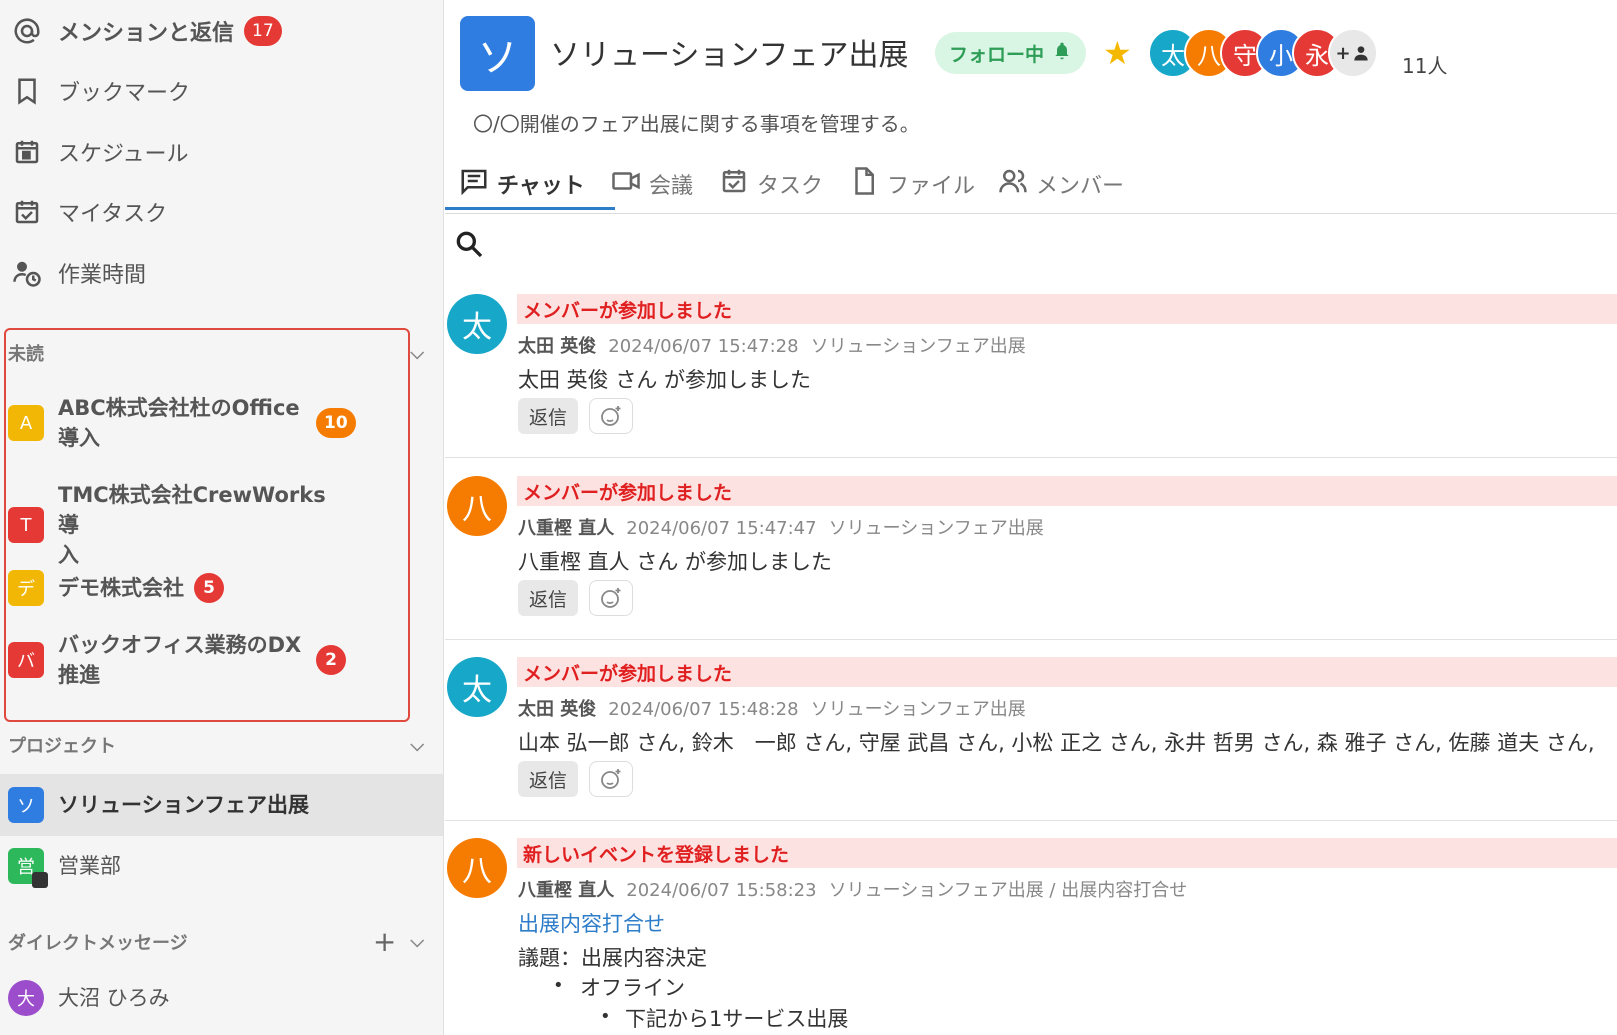 This screenshot has width=1617, height=1035. I want to click on tab-label: タスク, so click(790, 186).